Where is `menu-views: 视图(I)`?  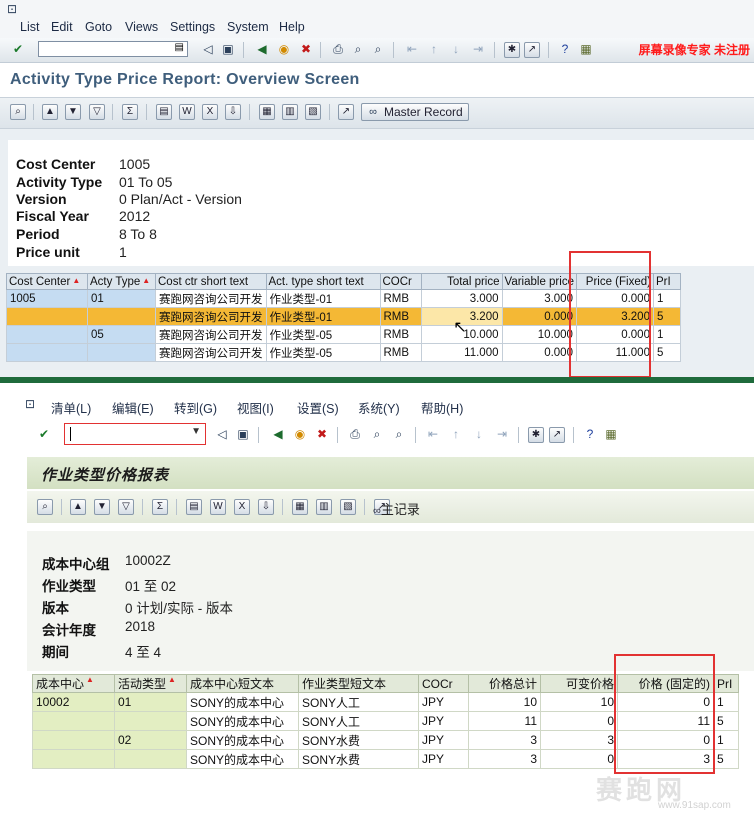
menu-views: 视图(I) is located at coordinates (255, 407).